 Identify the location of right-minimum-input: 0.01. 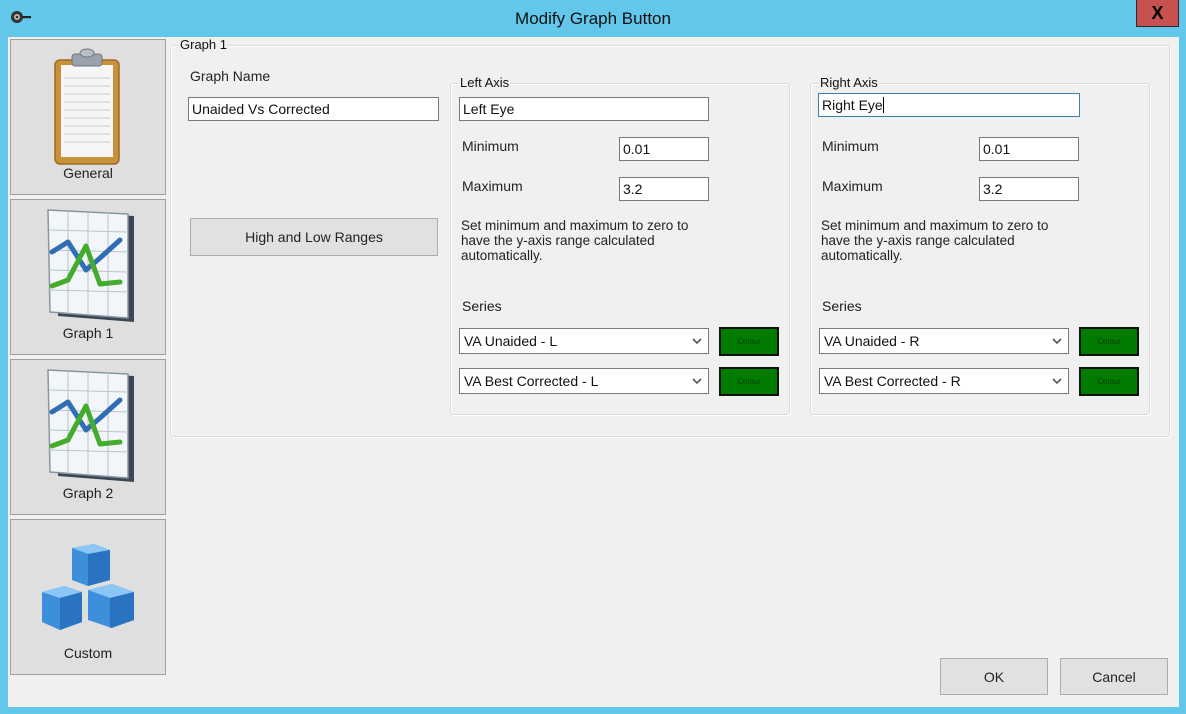
(1029, 149).